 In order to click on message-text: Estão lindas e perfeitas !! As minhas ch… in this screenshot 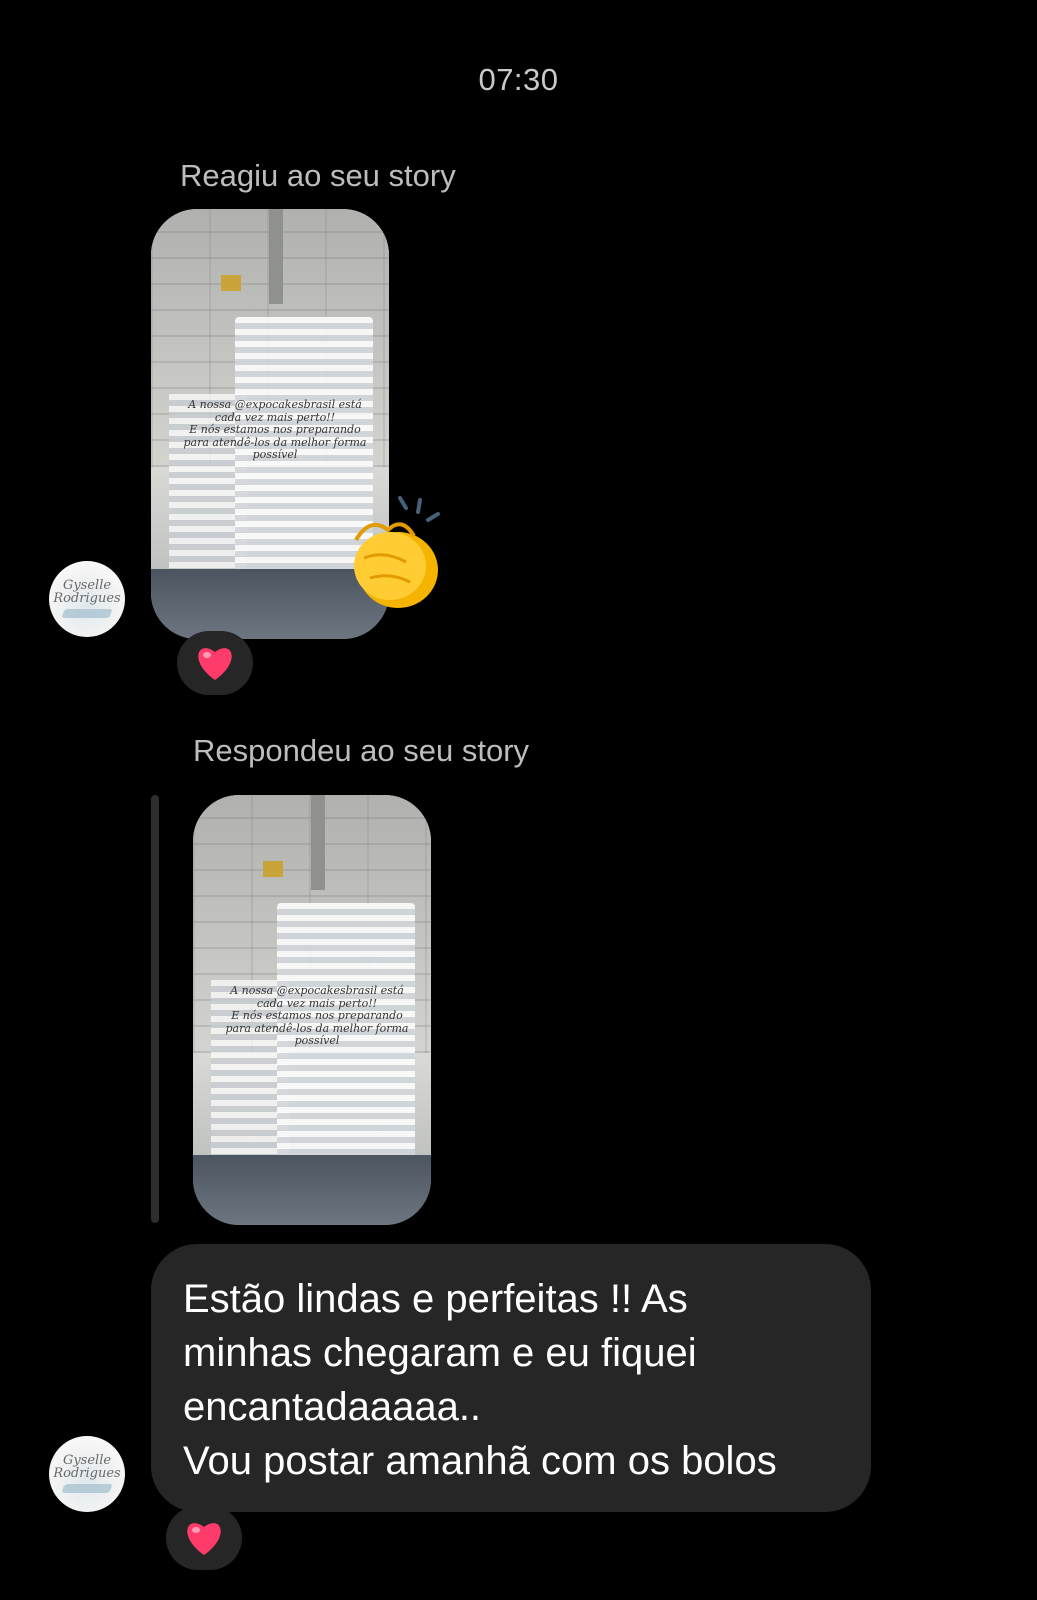, I will do `click(480, 1380)`.